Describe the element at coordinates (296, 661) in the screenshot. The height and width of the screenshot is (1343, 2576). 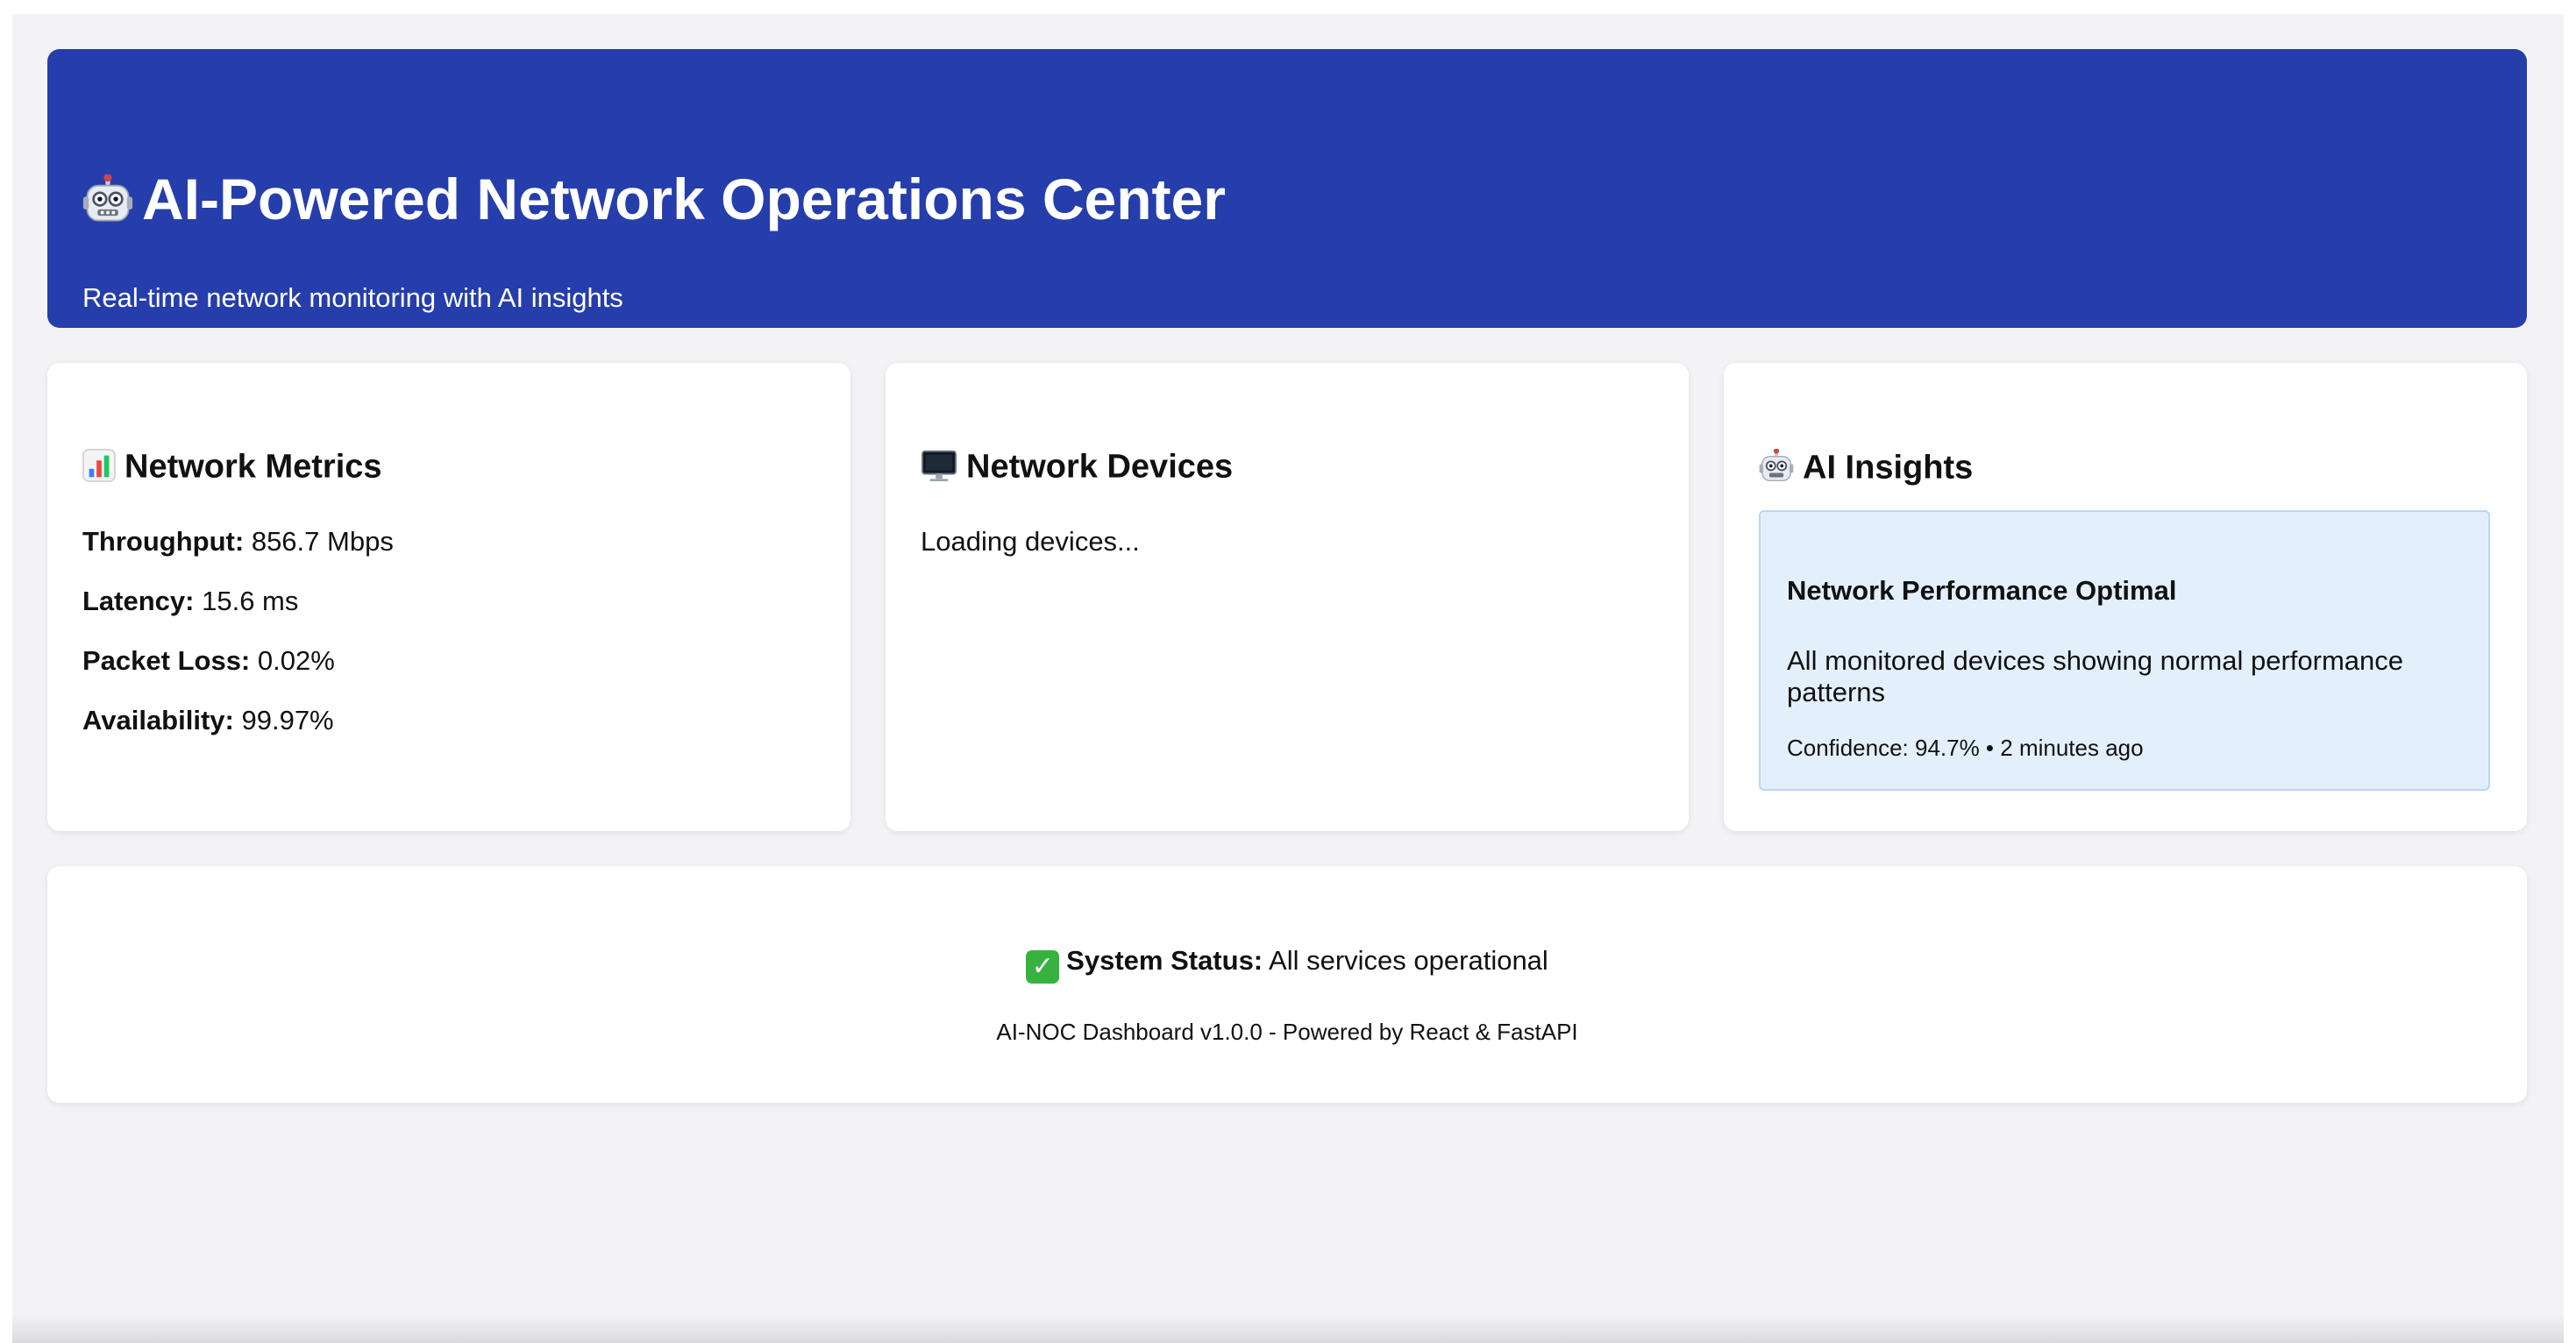
I see `packet-loss-value: 0.02%` at that location.